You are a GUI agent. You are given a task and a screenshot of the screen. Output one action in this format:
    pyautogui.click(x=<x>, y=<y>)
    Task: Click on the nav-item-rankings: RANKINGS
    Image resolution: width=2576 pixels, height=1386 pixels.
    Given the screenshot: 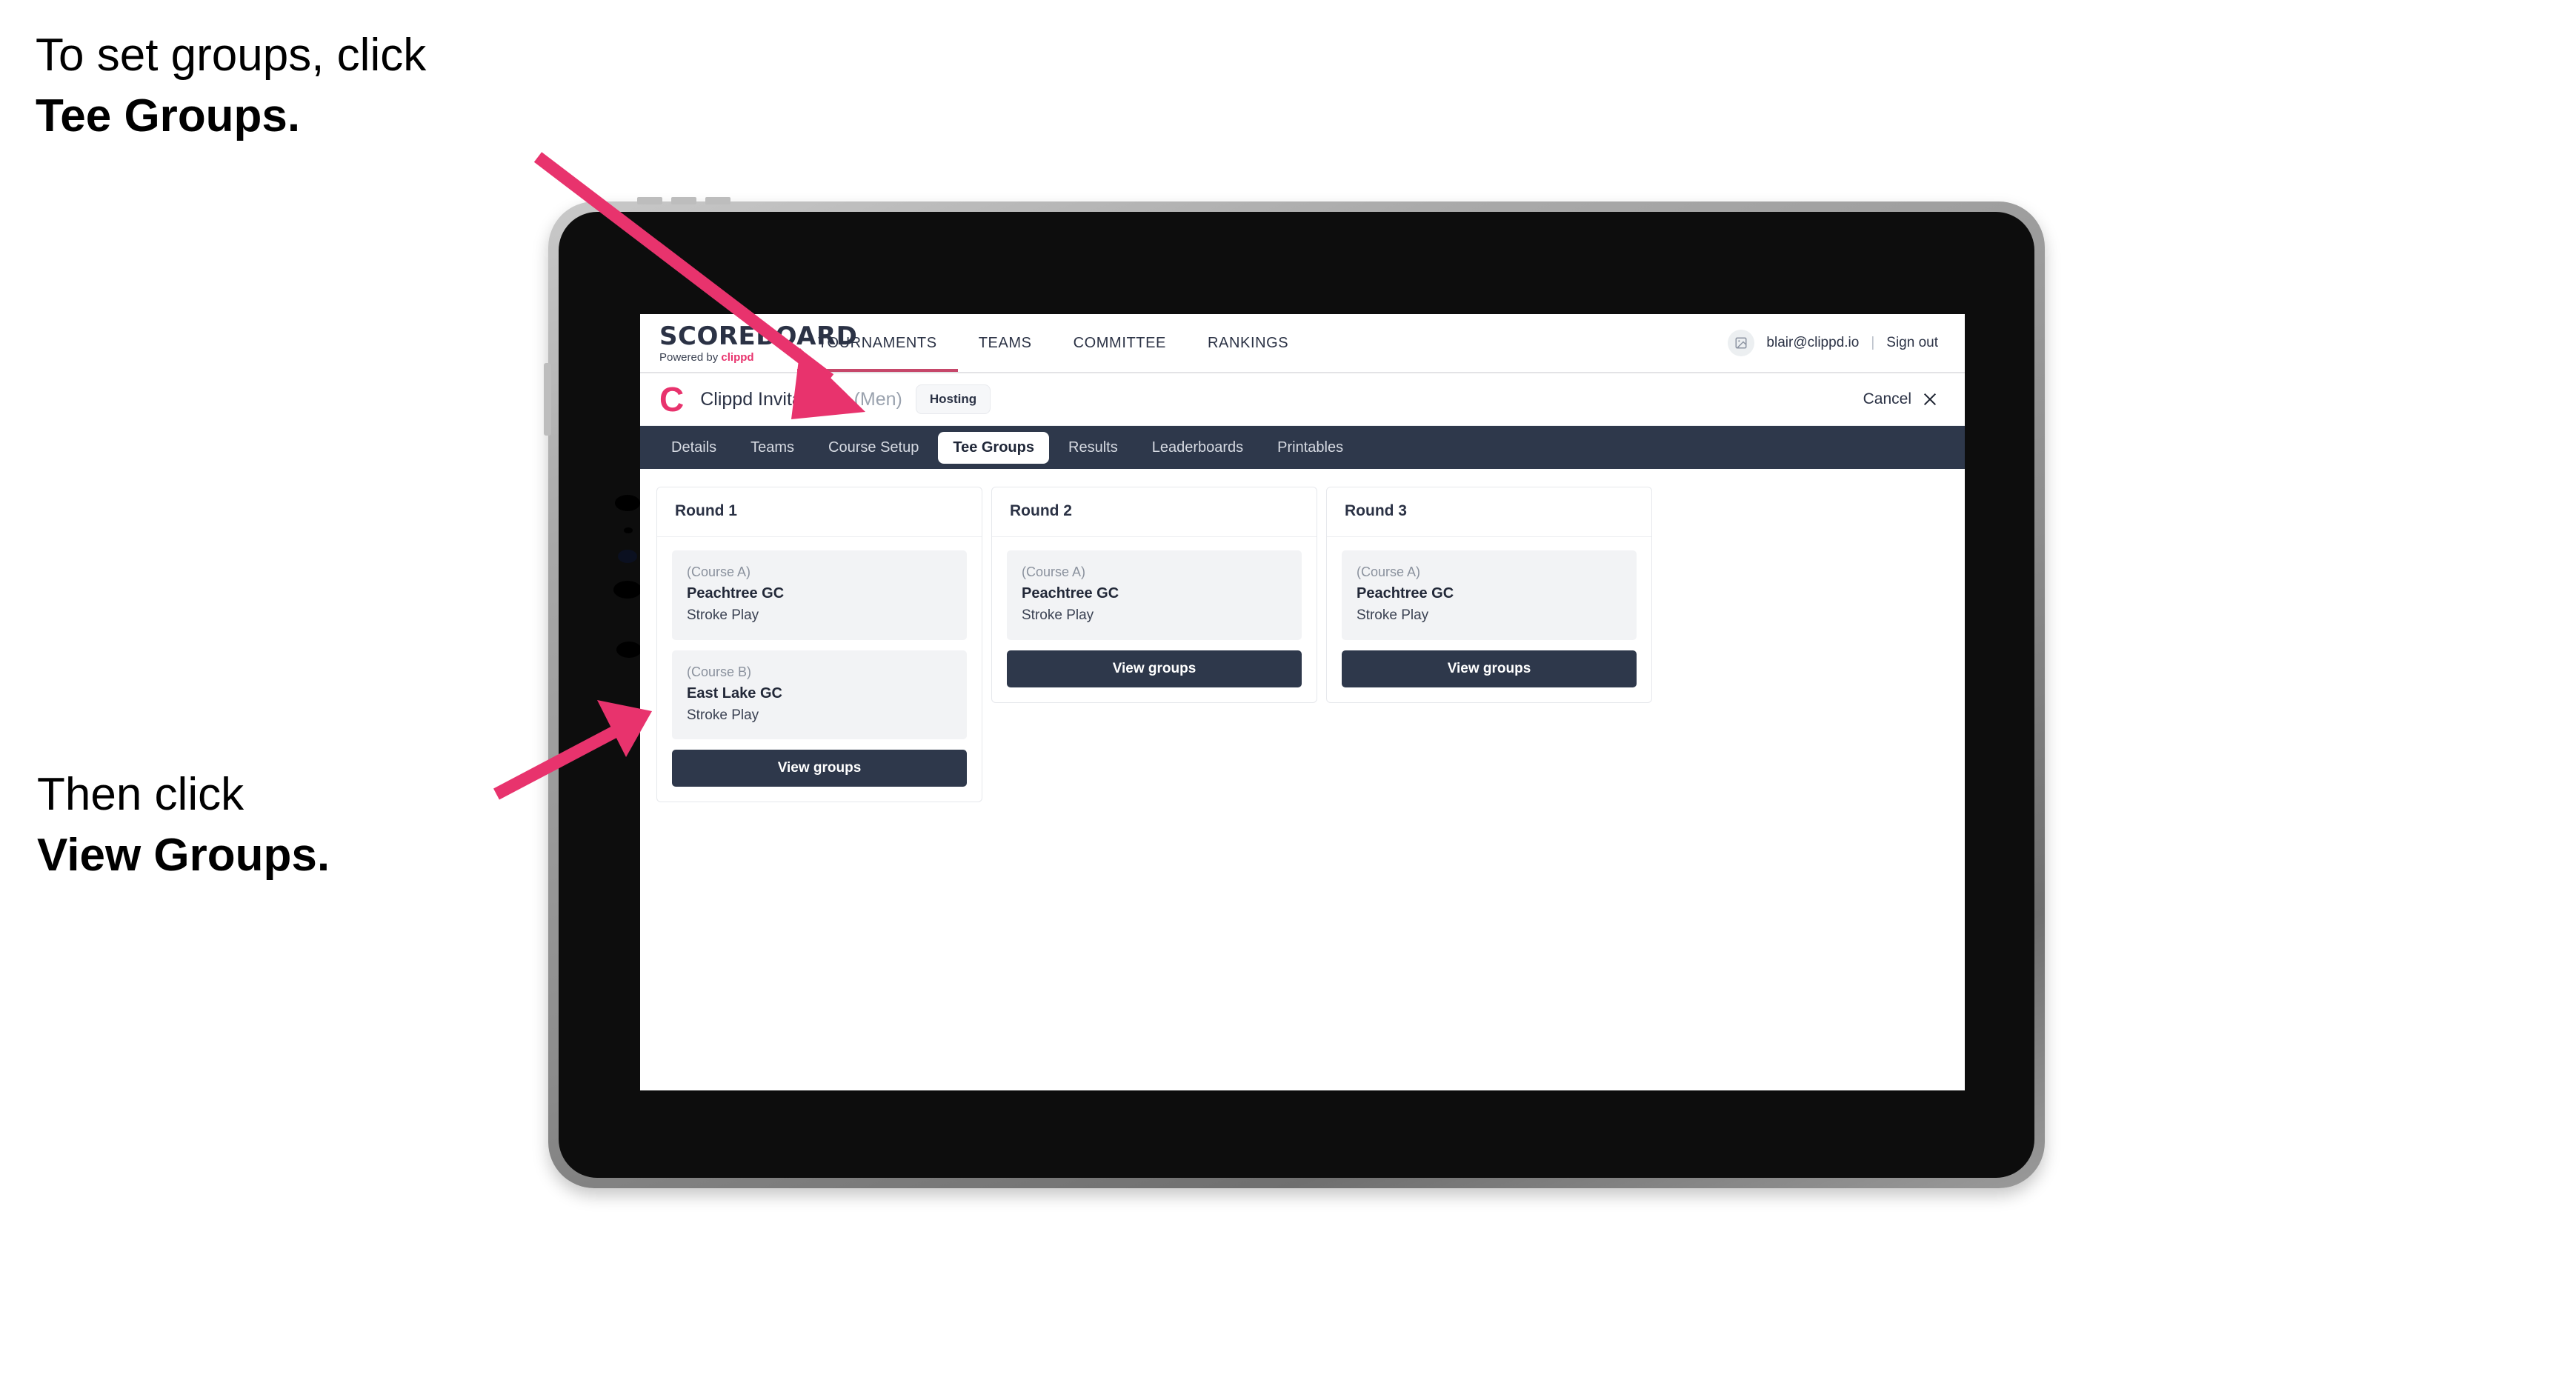 What is the action you would take?
    pyautogui.click(x=1248, y=343)
    